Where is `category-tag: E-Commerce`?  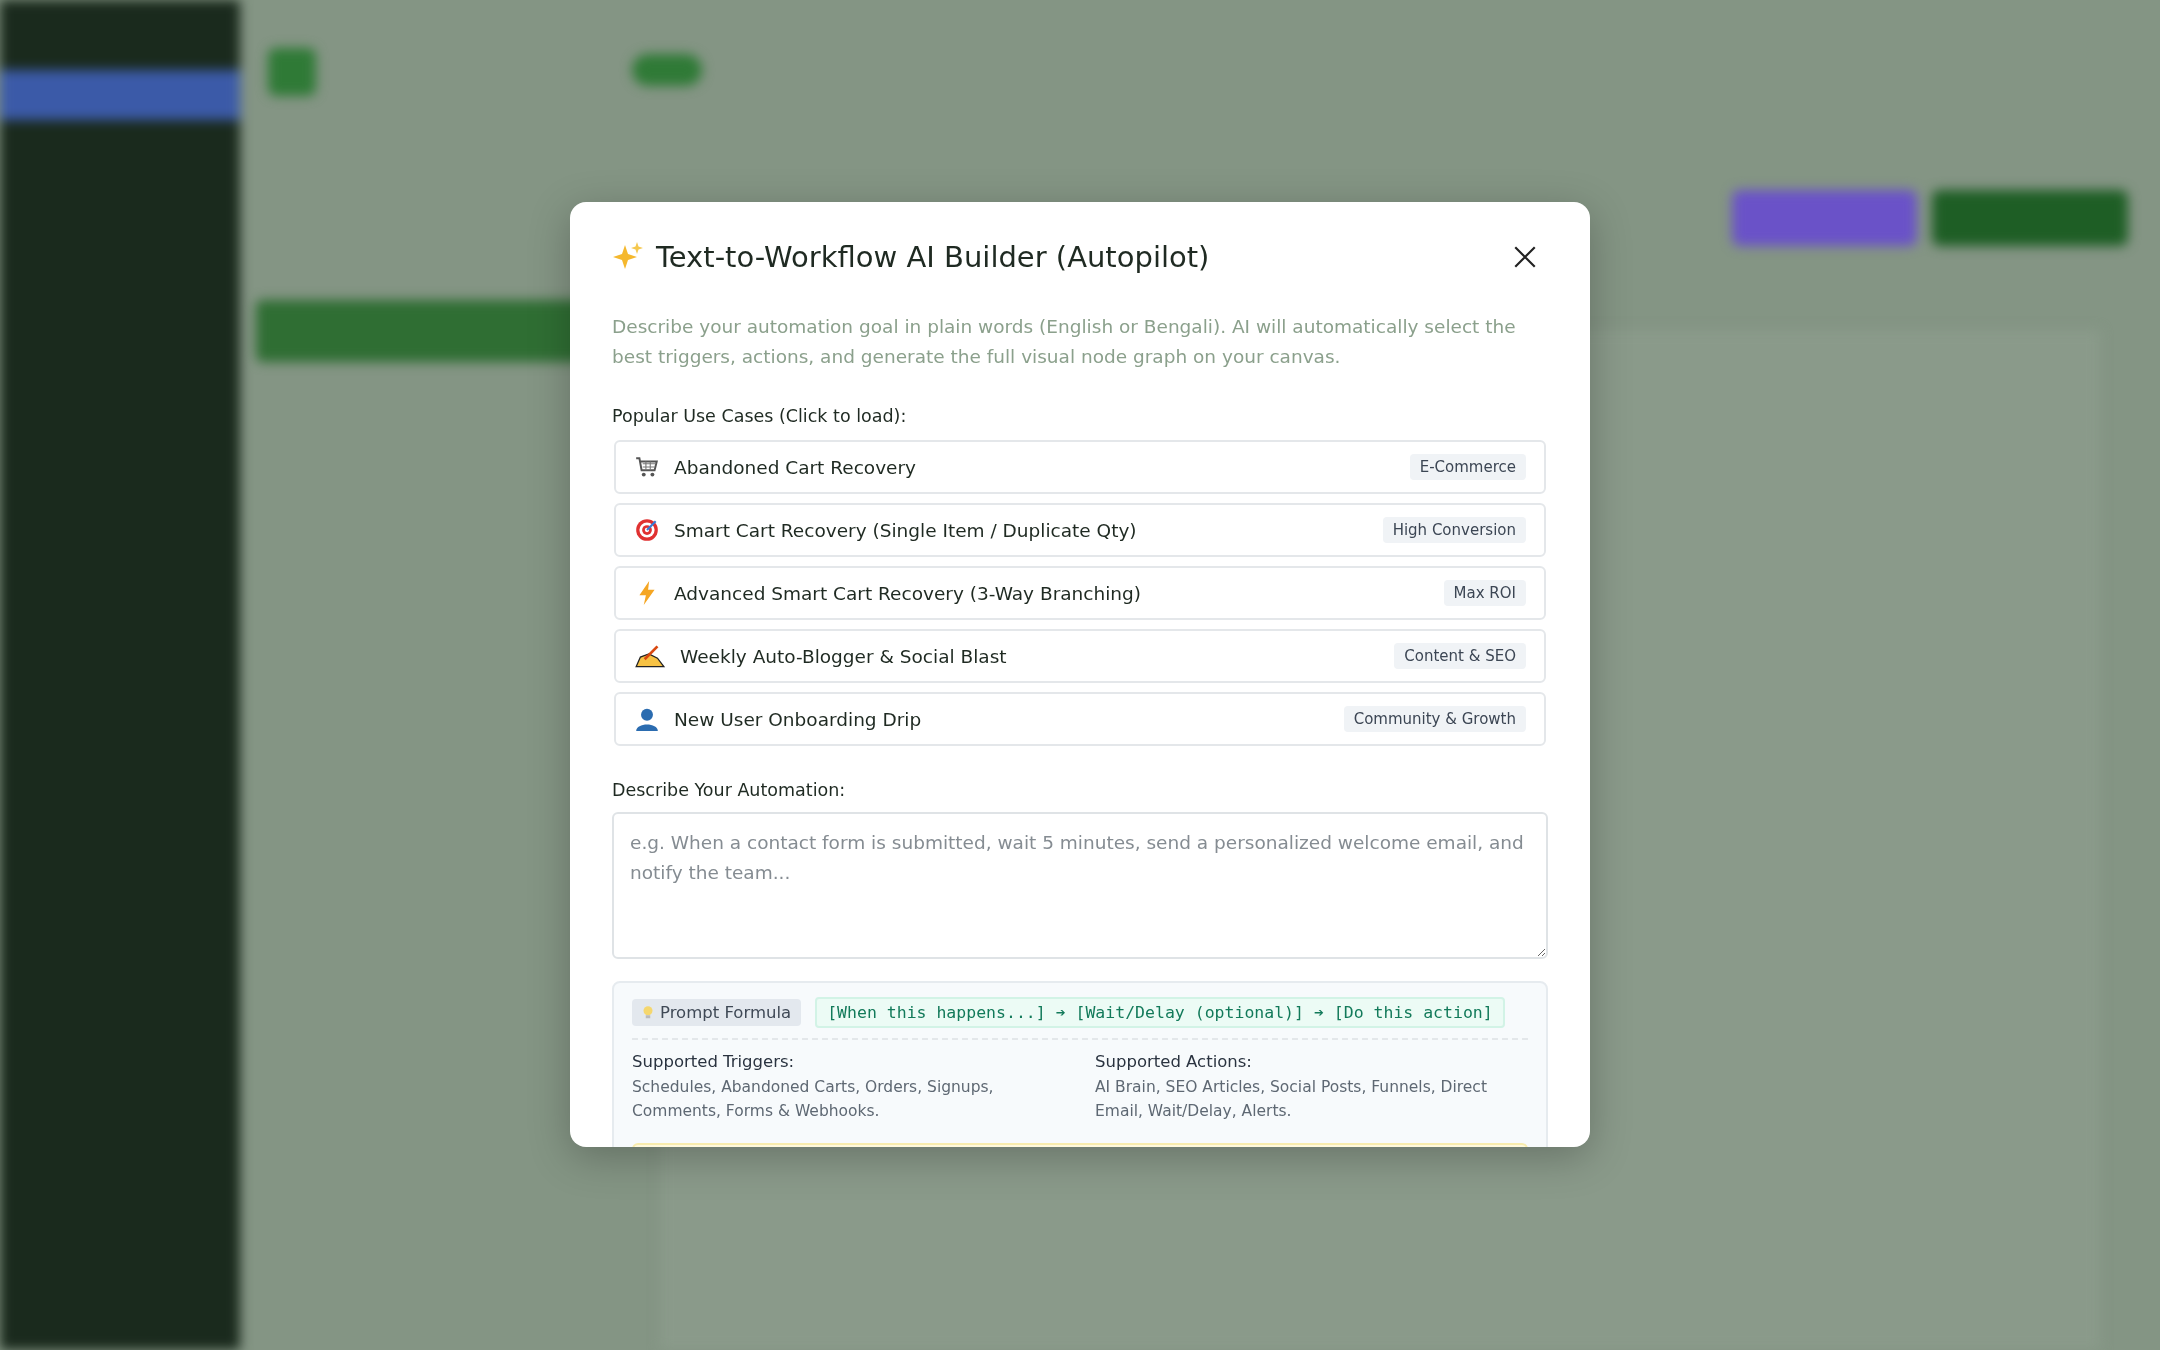 category-tag: E-Commerce is located at coordinates (1467, 467).